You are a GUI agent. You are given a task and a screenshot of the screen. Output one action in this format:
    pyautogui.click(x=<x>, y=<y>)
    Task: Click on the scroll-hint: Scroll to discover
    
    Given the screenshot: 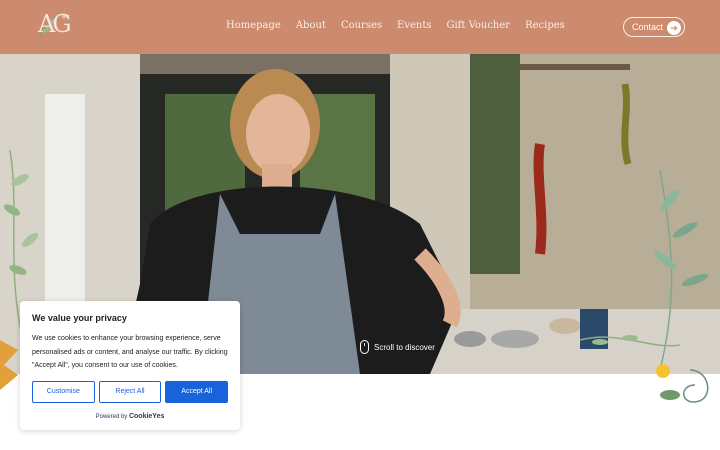 What is the action you would take?
    pyautogui.click(x=397, y=347)
    